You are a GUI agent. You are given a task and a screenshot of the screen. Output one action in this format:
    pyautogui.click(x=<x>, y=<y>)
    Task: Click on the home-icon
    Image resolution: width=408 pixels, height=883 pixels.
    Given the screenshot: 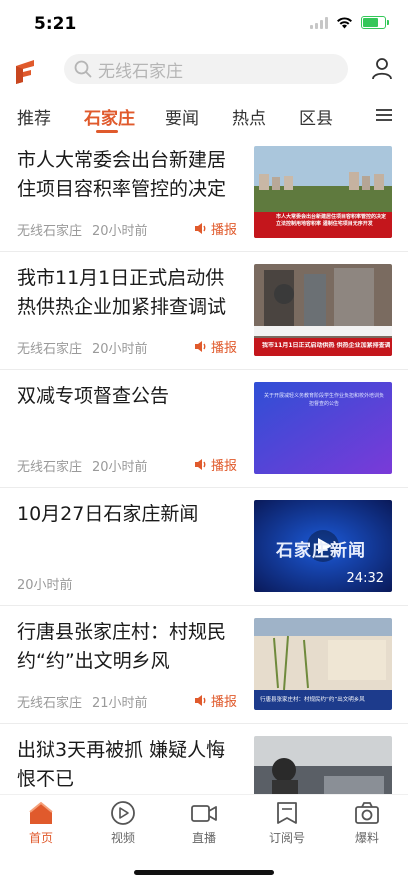 What is the action you would take?
    pyautogui.click(x=41, y=812)
    